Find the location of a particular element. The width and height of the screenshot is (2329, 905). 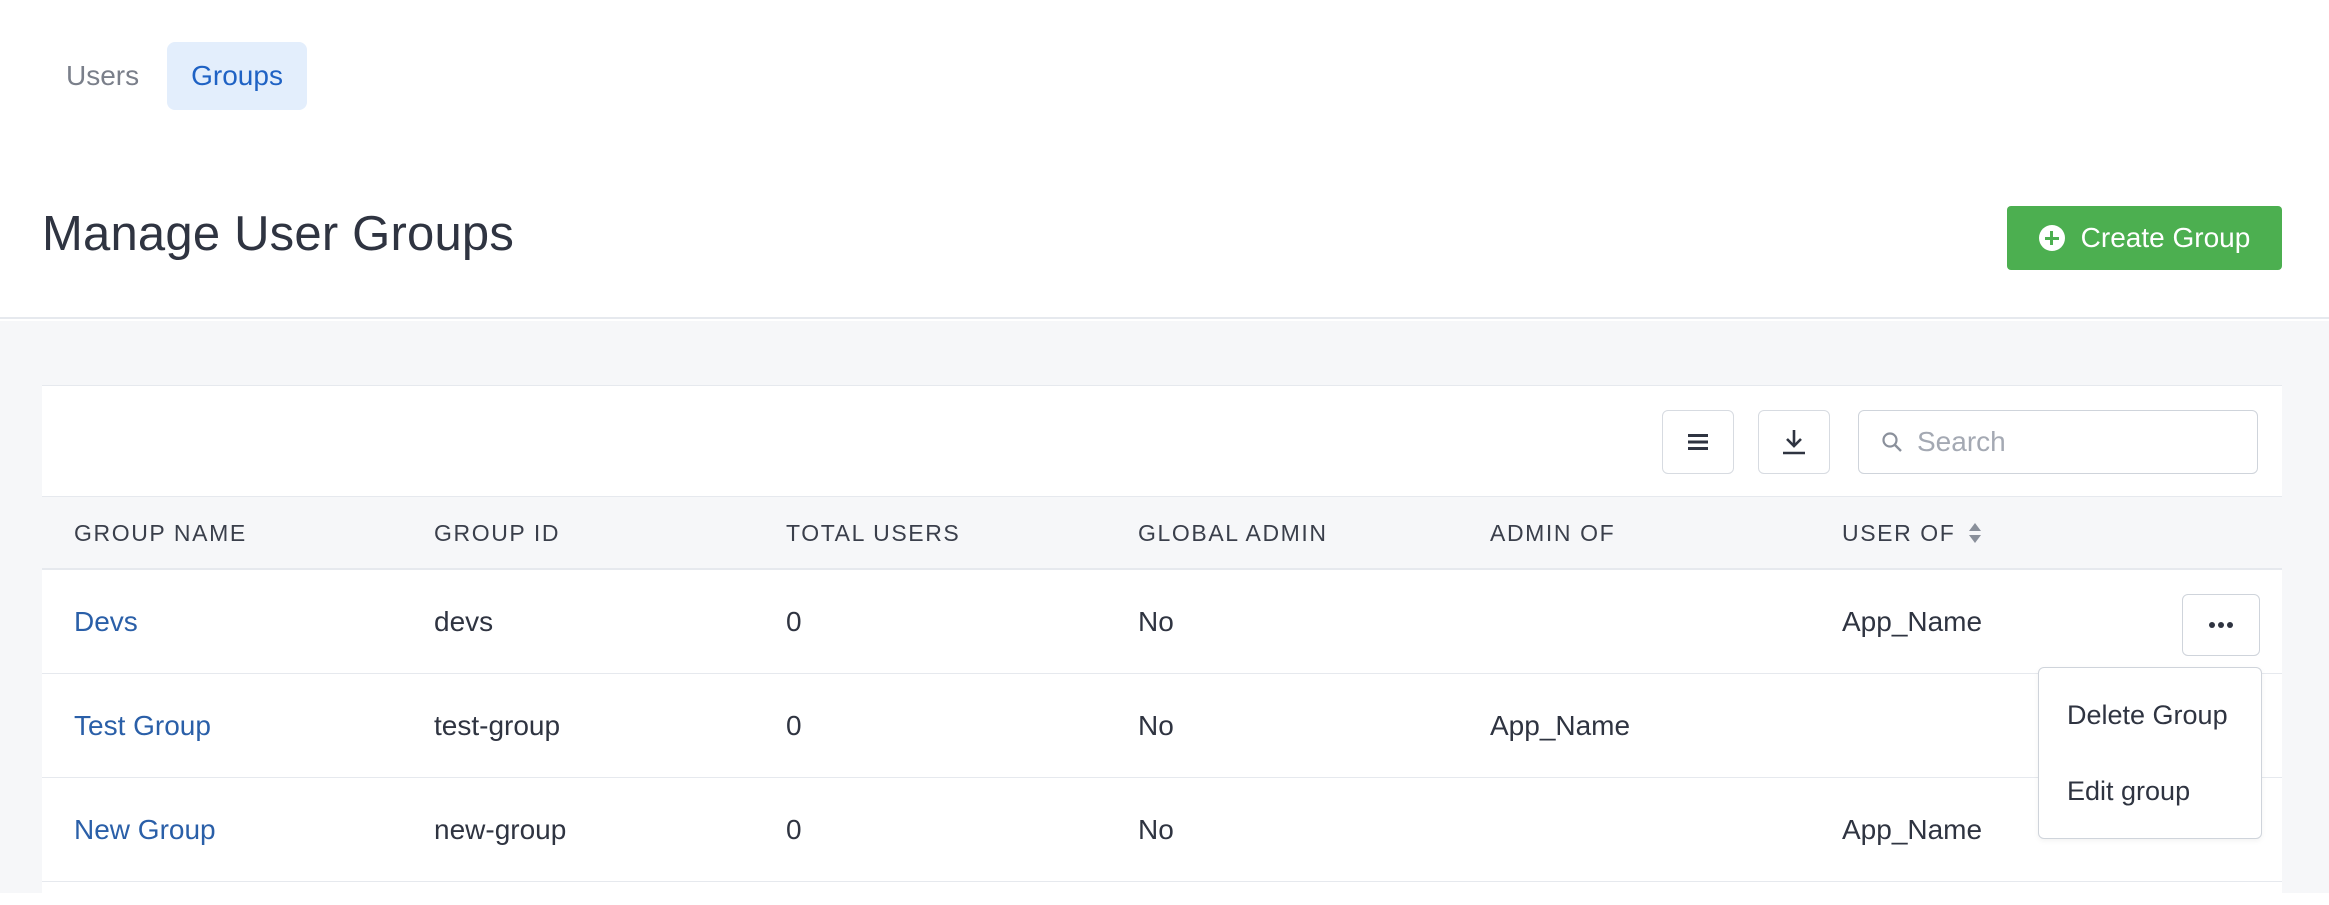

group-id-cell: new-group is located at coordinates (500, 829).